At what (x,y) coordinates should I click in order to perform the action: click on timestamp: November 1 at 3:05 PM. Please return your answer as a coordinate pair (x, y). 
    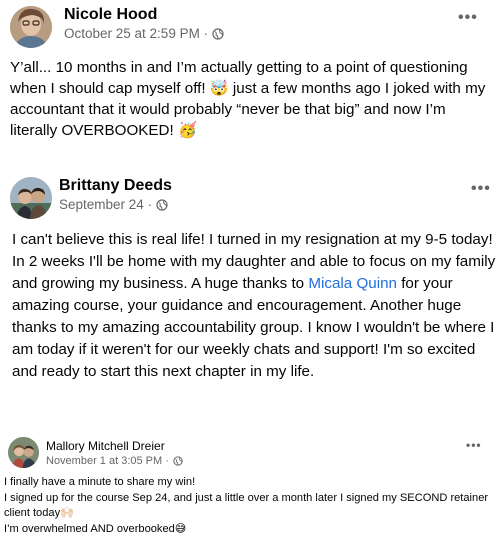
    Looking at the image, I should click on (104, 461).